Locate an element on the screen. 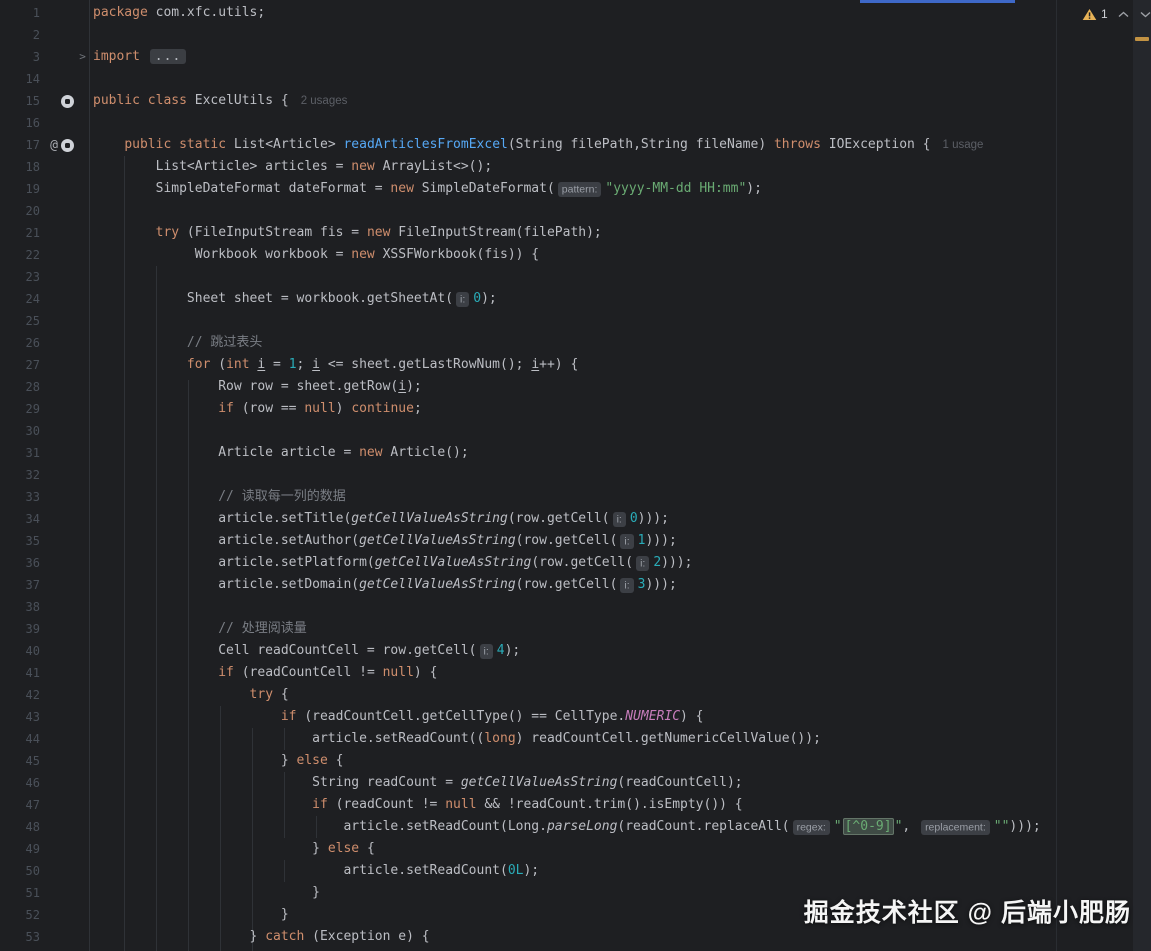 Image resolution: width=1151 pixels, height=951 pixels. line-number: 30 is located at coordinates (20, 431).